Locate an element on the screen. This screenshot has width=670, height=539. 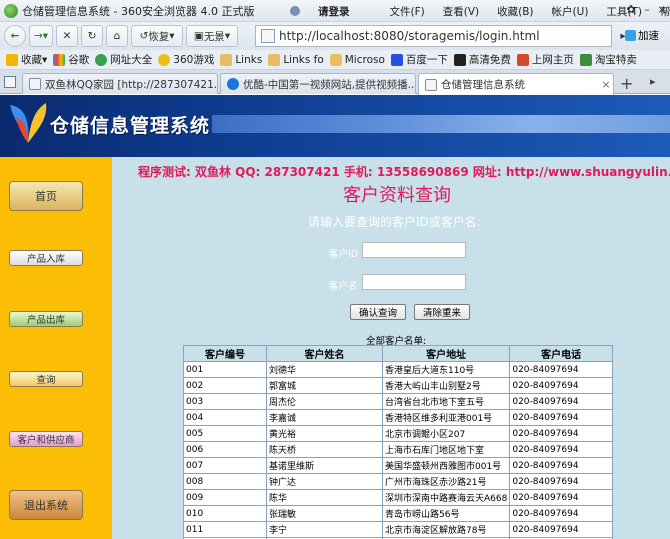
cell-customer-name: 陈天桥 is located at coordinates (324, 449).